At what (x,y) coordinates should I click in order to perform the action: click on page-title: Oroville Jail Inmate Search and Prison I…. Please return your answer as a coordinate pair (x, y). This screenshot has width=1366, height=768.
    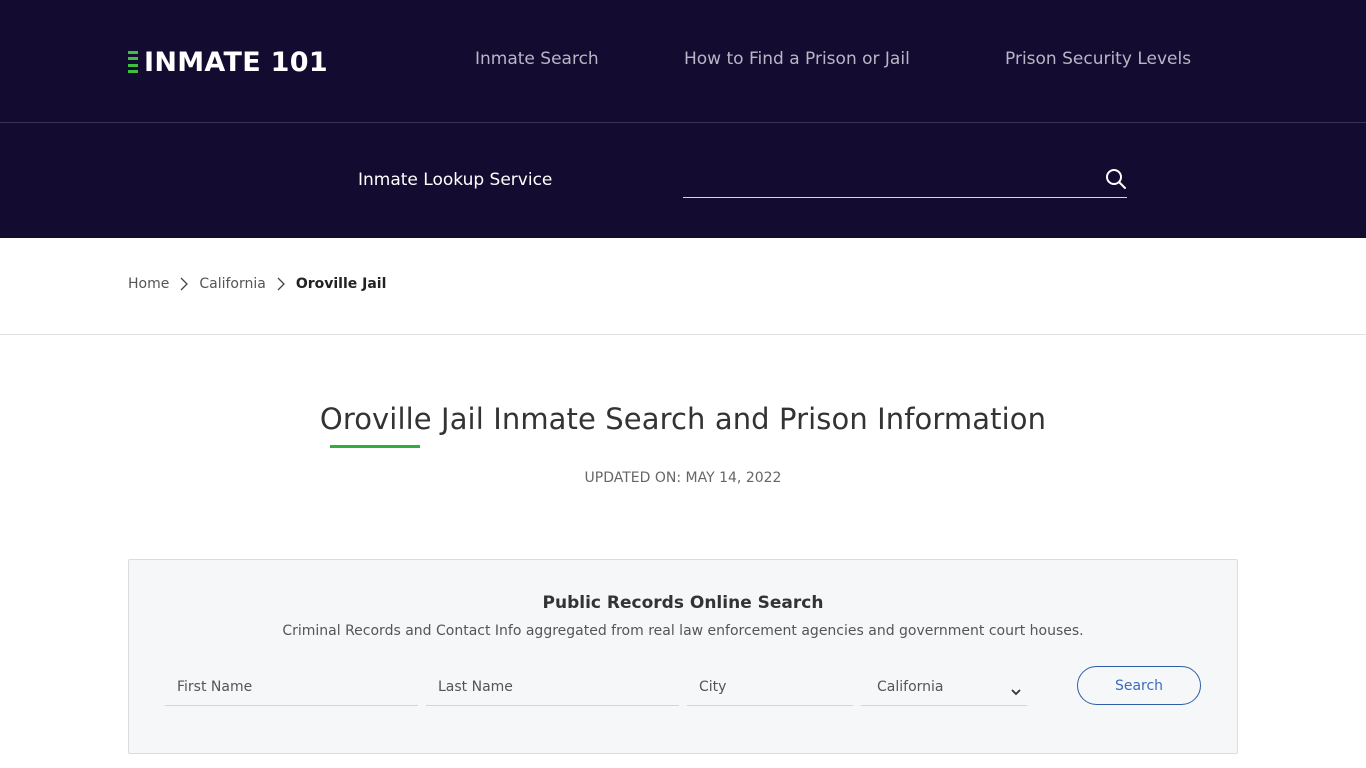
    Looking at the image, I should click on (683, 419).